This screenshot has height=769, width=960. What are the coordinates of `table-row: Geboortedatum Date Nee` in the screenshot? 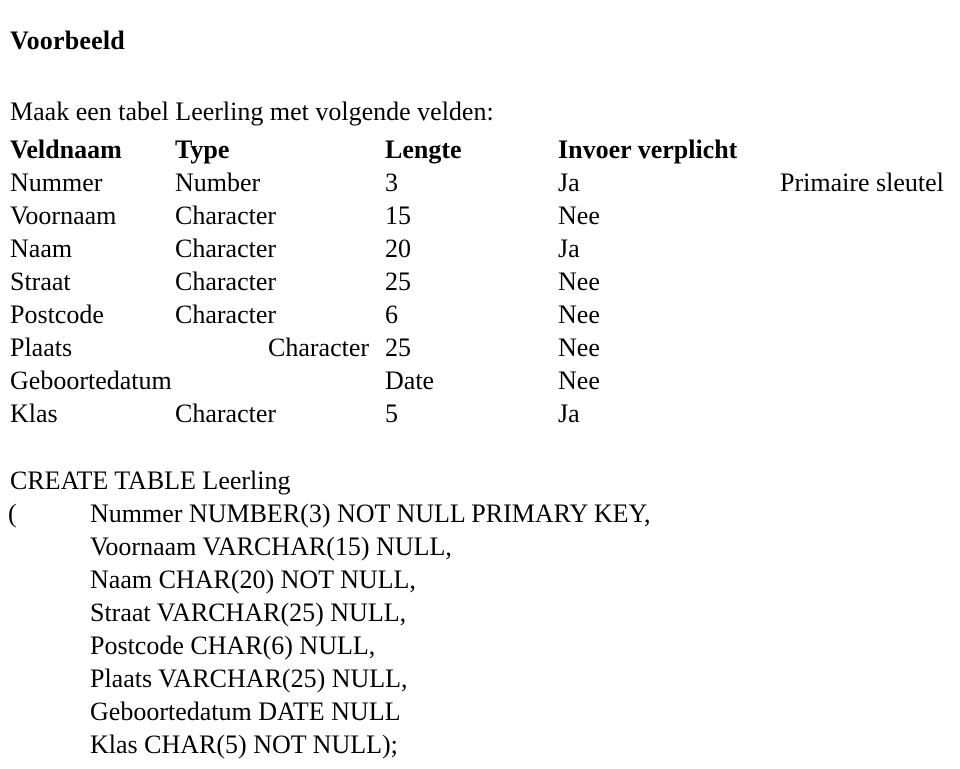 It's located at (480, 380).